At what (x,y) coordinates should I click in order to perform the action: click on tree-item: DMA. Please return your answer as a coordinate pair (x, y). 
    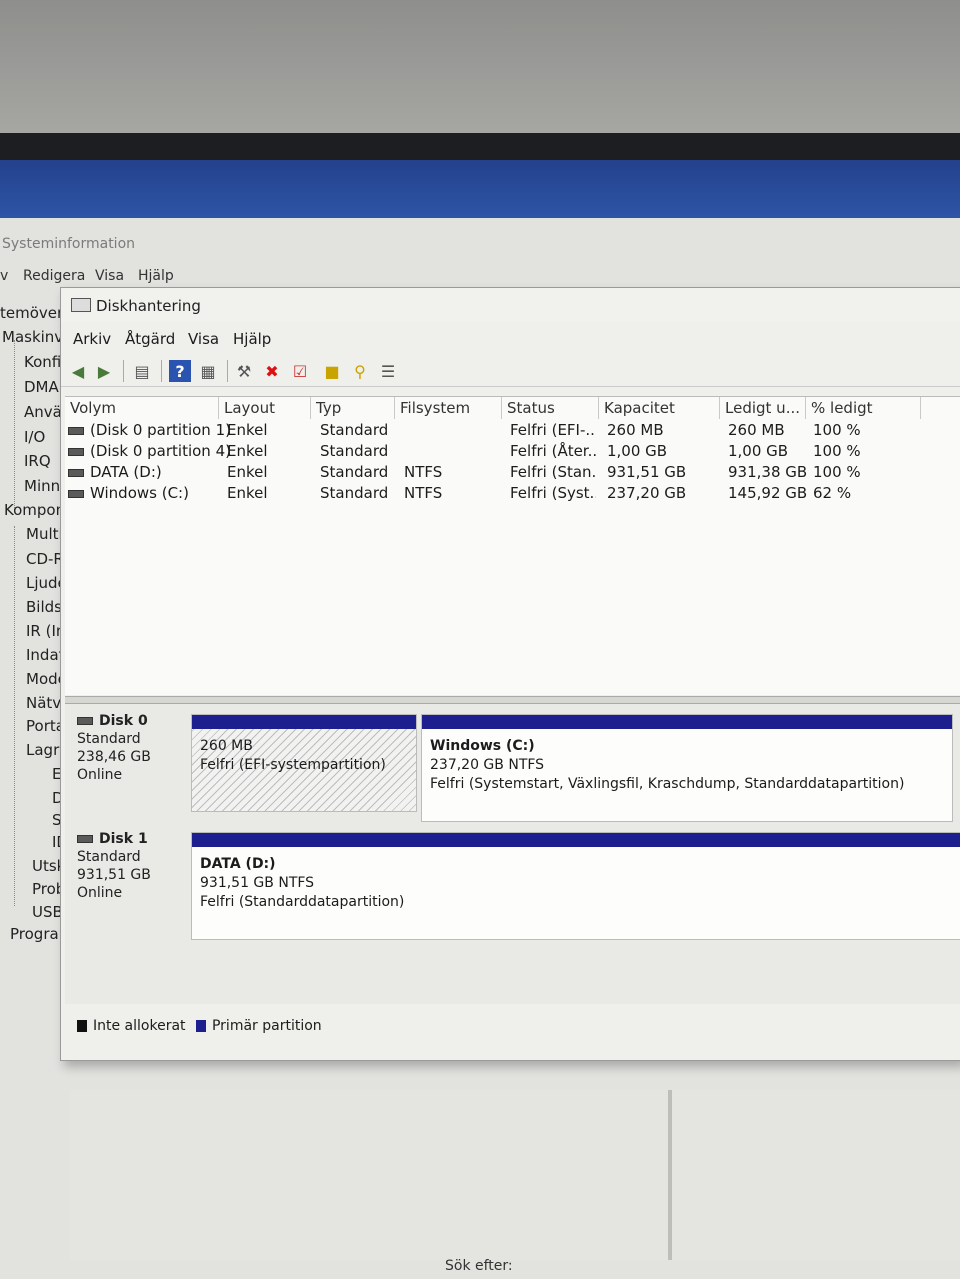
    Looking at the image, I should click on (41, 387).